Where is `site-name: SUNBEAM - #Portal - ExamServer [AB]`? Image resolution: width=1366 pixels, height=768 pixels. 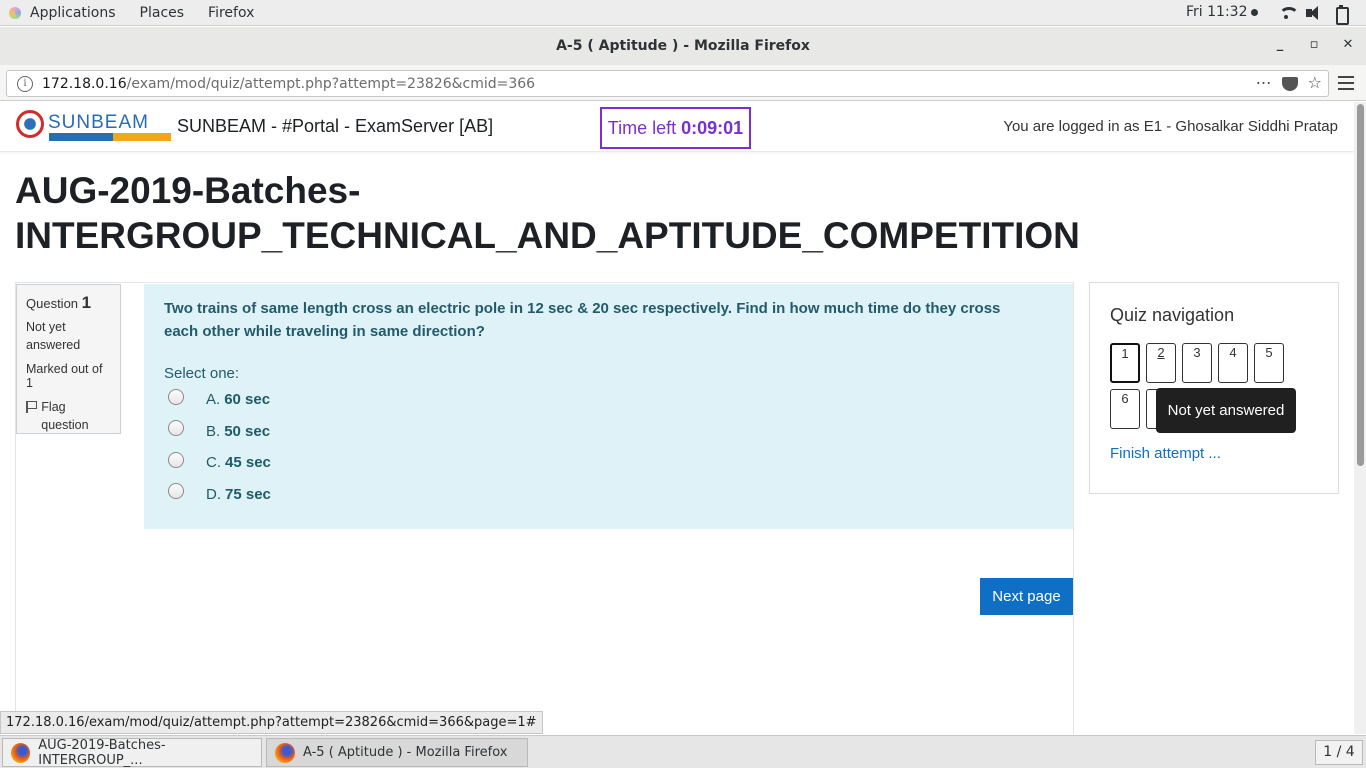
site-name: SUNBEAM - #Portal - ExamServer [AB] is located at coordinates (335, 126).